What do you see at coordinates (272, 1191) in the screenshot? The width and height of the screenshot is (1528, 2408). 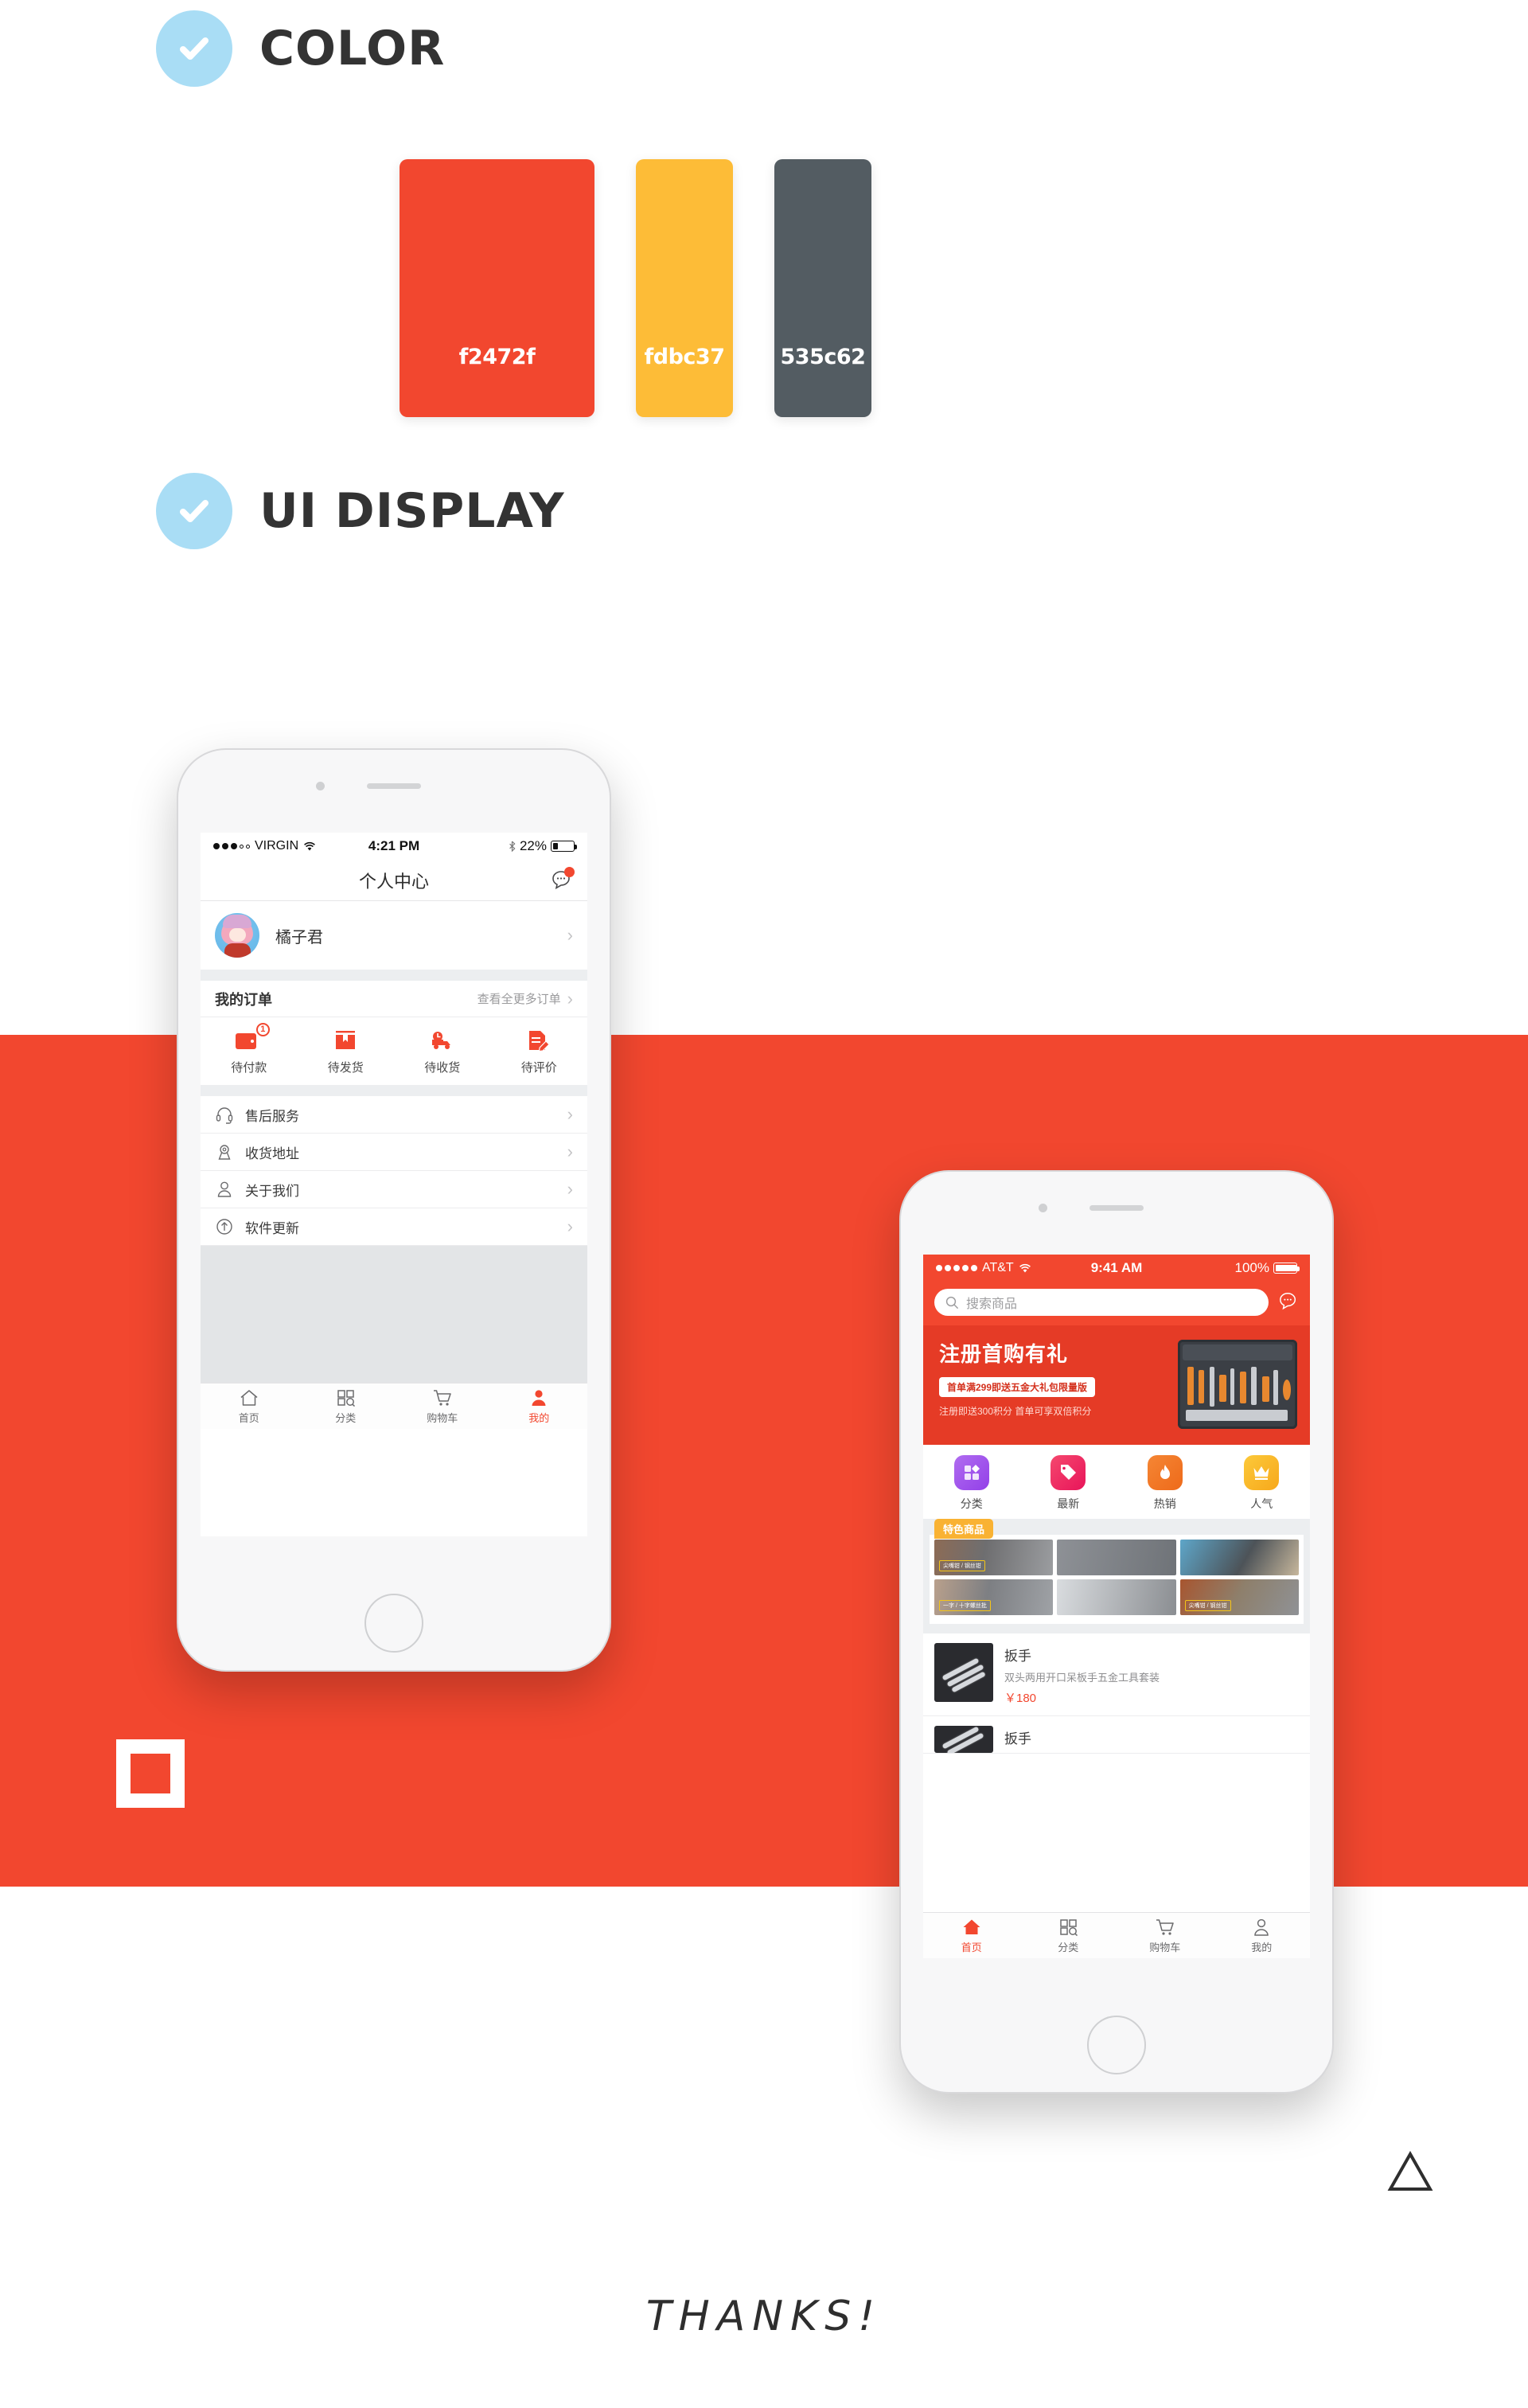 I see `menu-label: 关于我们` at bounding box center [272, 1191].